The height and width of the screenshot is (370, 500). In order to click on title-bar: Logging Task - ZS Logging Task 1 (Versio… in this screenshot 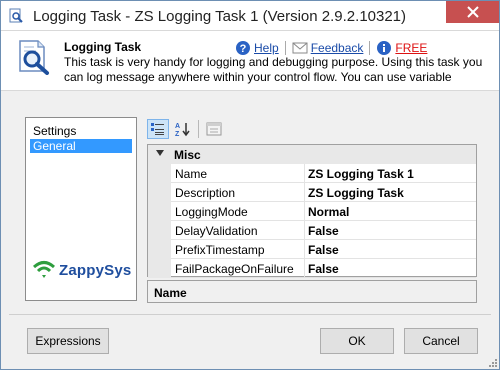, I will do `click(250, 16)`.